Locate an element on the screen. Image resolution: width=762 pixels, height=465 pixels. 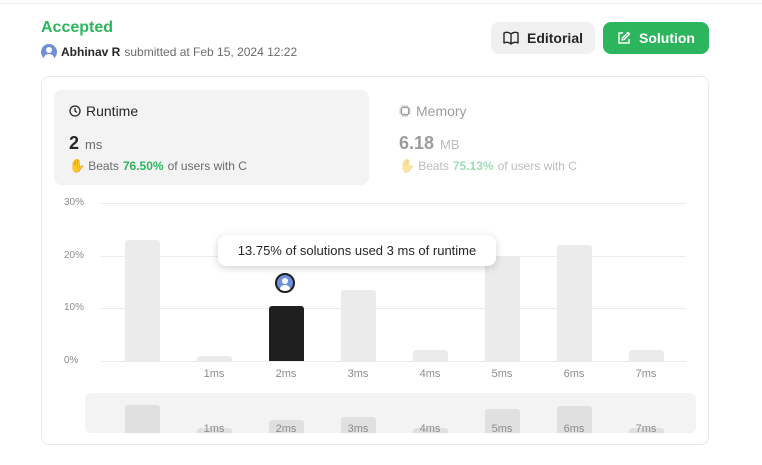
runtime-unit: ms is located at coordinates (94, 144).